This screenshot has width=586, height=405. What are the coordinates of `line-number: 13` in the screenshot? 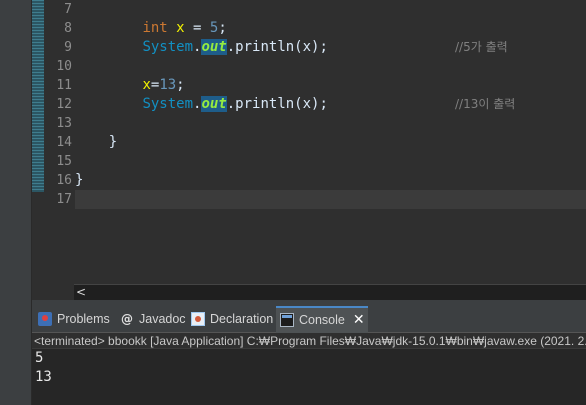 It's located at (64, 123).